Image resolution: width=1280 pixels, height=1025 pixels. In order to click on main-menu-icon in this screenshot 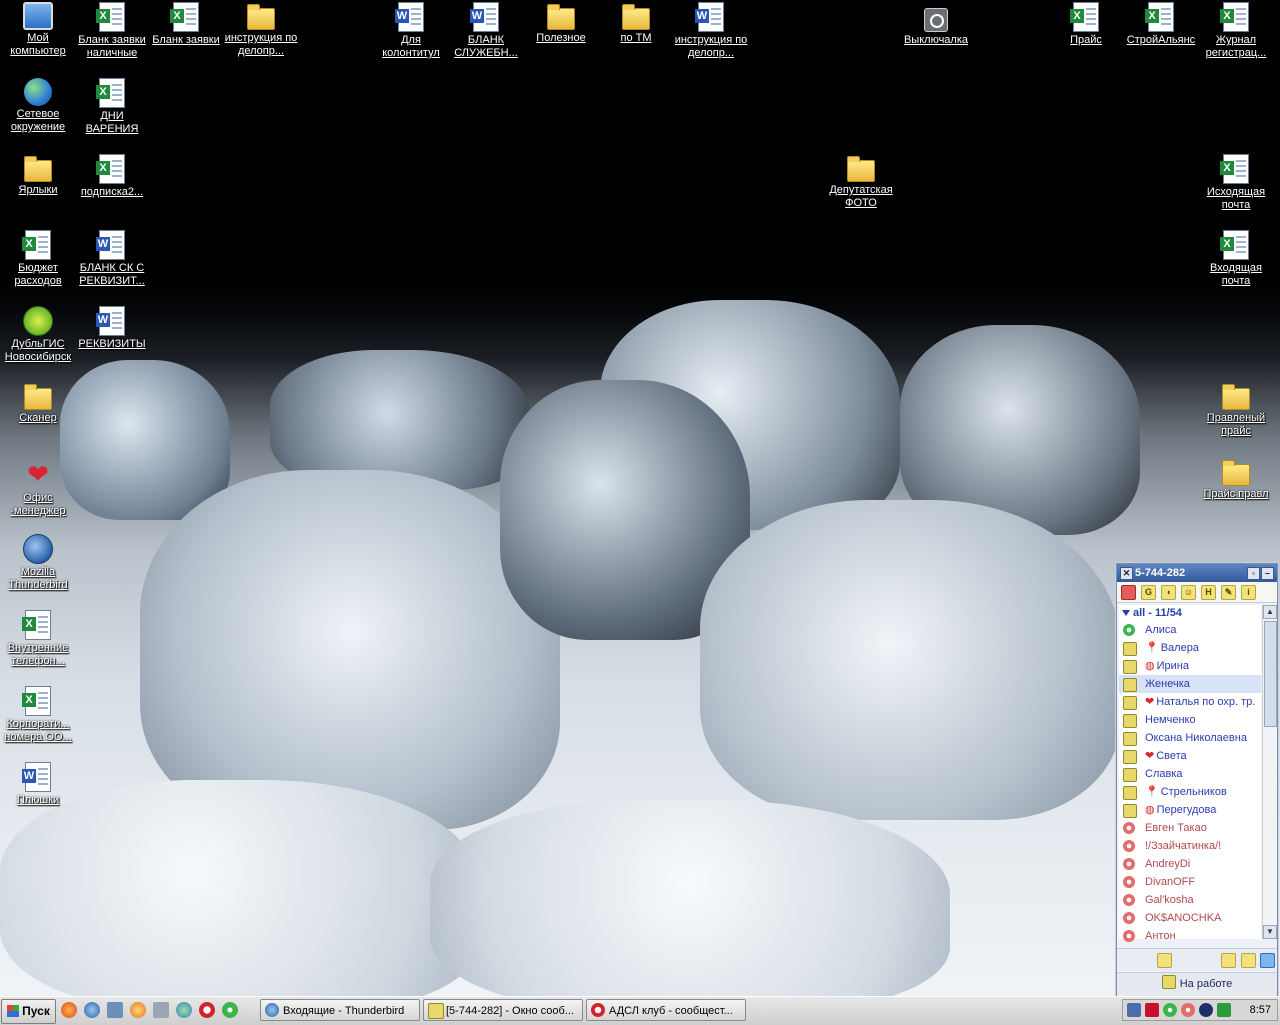, I will do `click(1164, 960)`.